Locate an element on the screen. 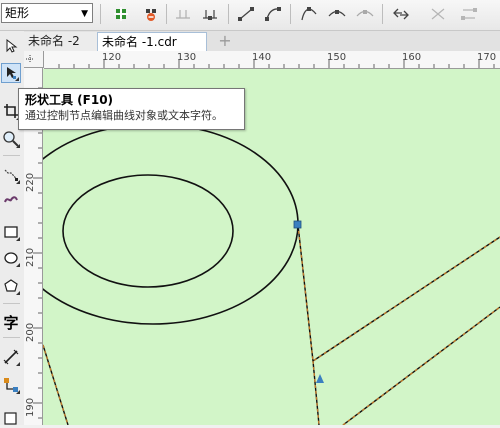 The height and width of the screenshot is (428, 500). tab-label: 未命名 -2 is located at coordinates (54, 41).